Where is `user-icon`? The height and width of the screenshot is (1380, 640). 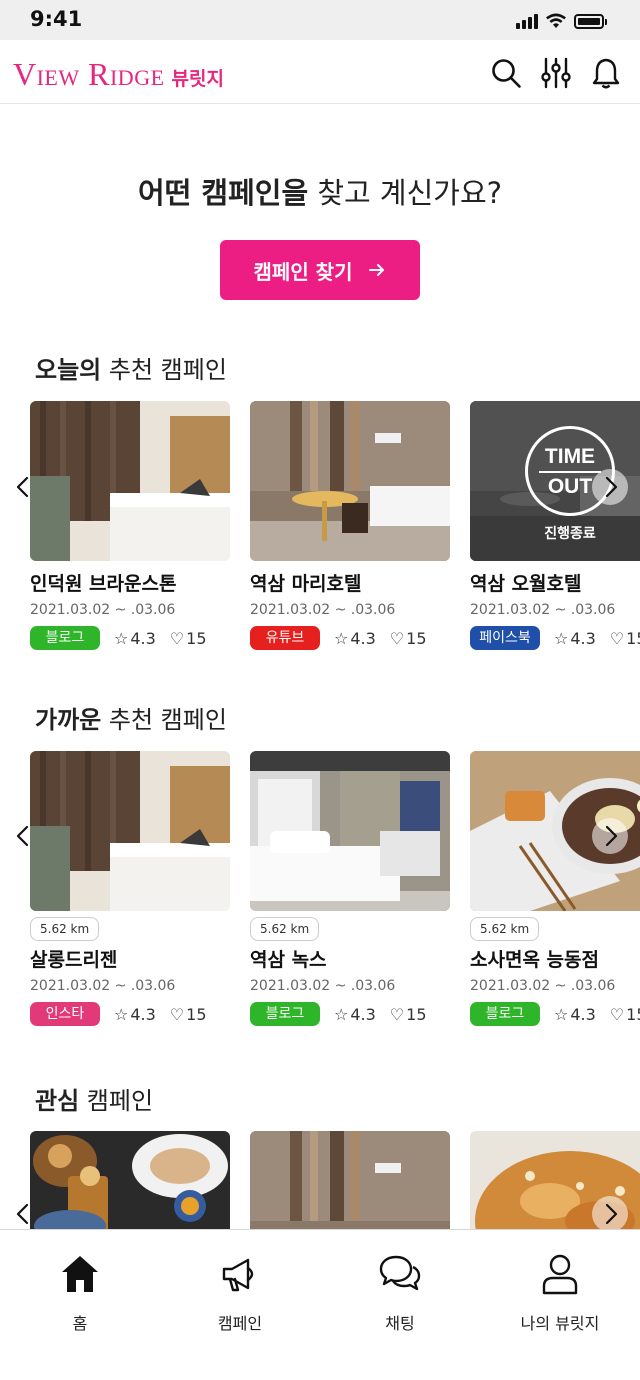
user-icon is located at coordinates (560, 1274).